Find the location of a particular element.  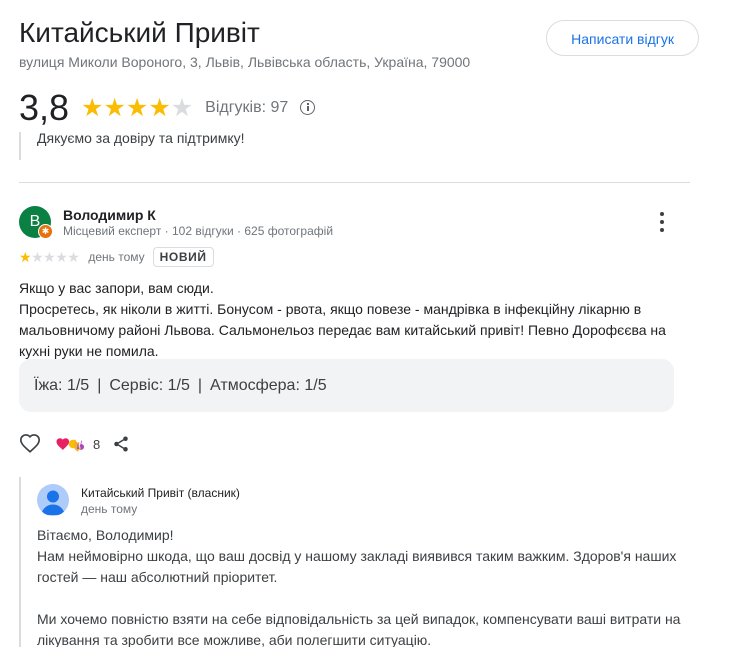

divider is located at coordinates (354, 182).